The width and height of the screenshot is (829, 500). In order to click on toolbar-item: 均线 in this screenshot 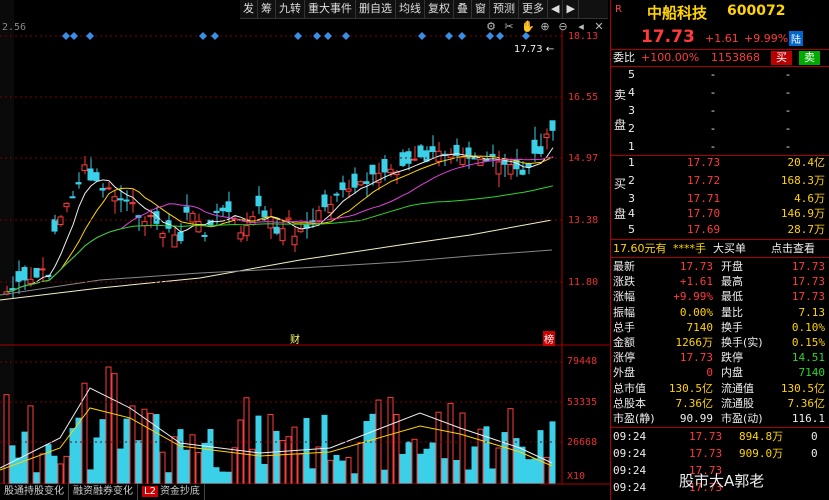, I will do `click(410, 9)`.